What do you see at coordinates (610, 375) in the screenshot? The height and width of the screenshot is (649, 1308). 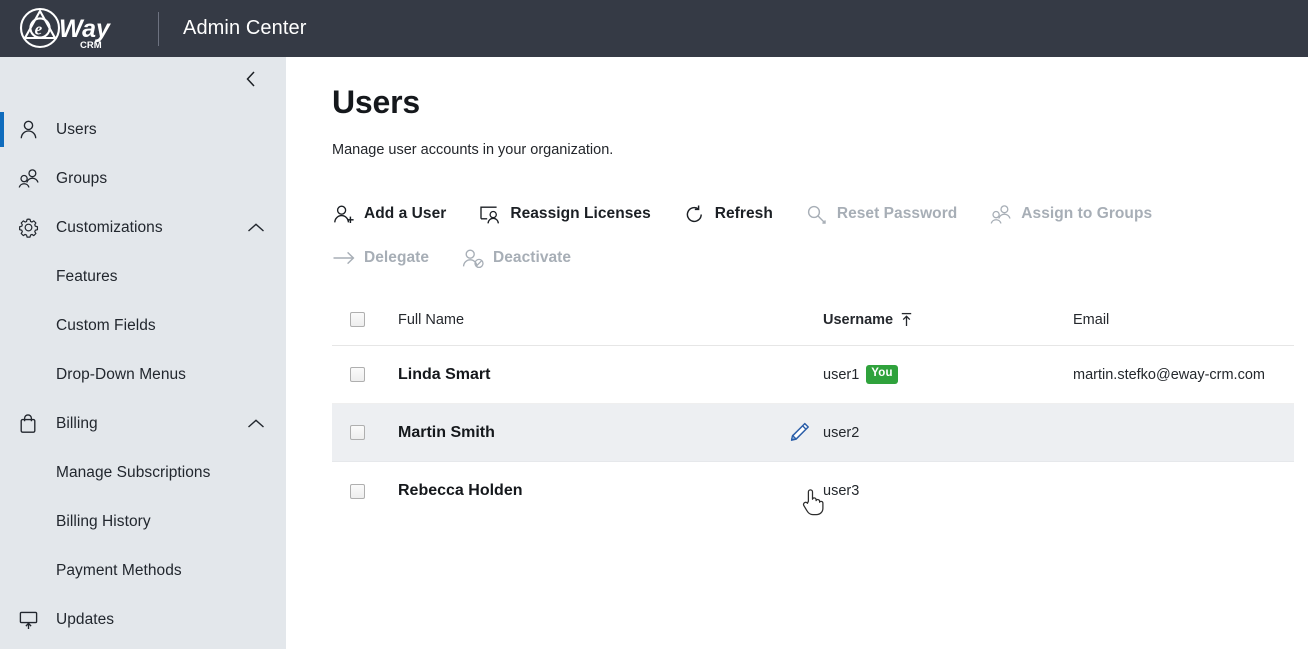 I see `cell-full-name: Linda Smart` at bounding box center [610, 375].